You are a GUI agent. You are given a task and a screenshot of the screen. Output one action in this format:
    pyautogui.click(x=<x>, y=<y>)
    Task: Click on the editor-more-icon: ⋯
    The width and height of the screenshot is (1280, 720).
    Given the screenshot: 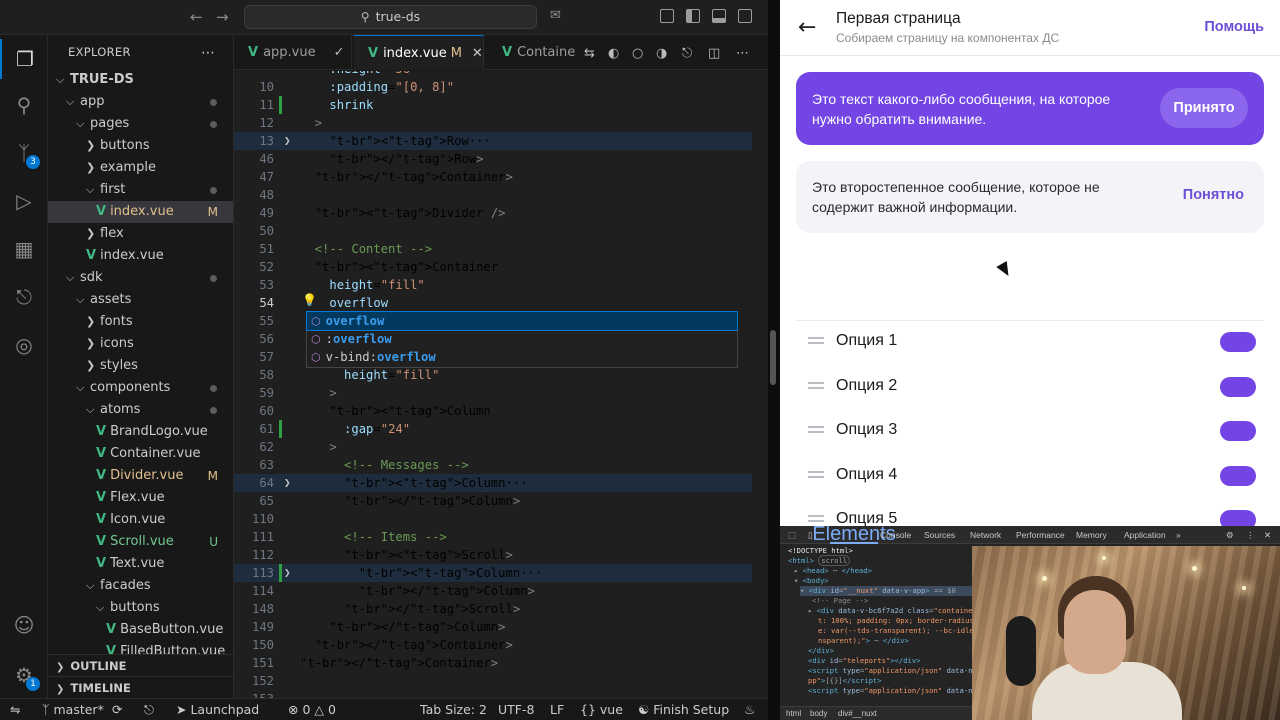 What is the action you would take?
    pyautogui.click(x=742, y=53)
    